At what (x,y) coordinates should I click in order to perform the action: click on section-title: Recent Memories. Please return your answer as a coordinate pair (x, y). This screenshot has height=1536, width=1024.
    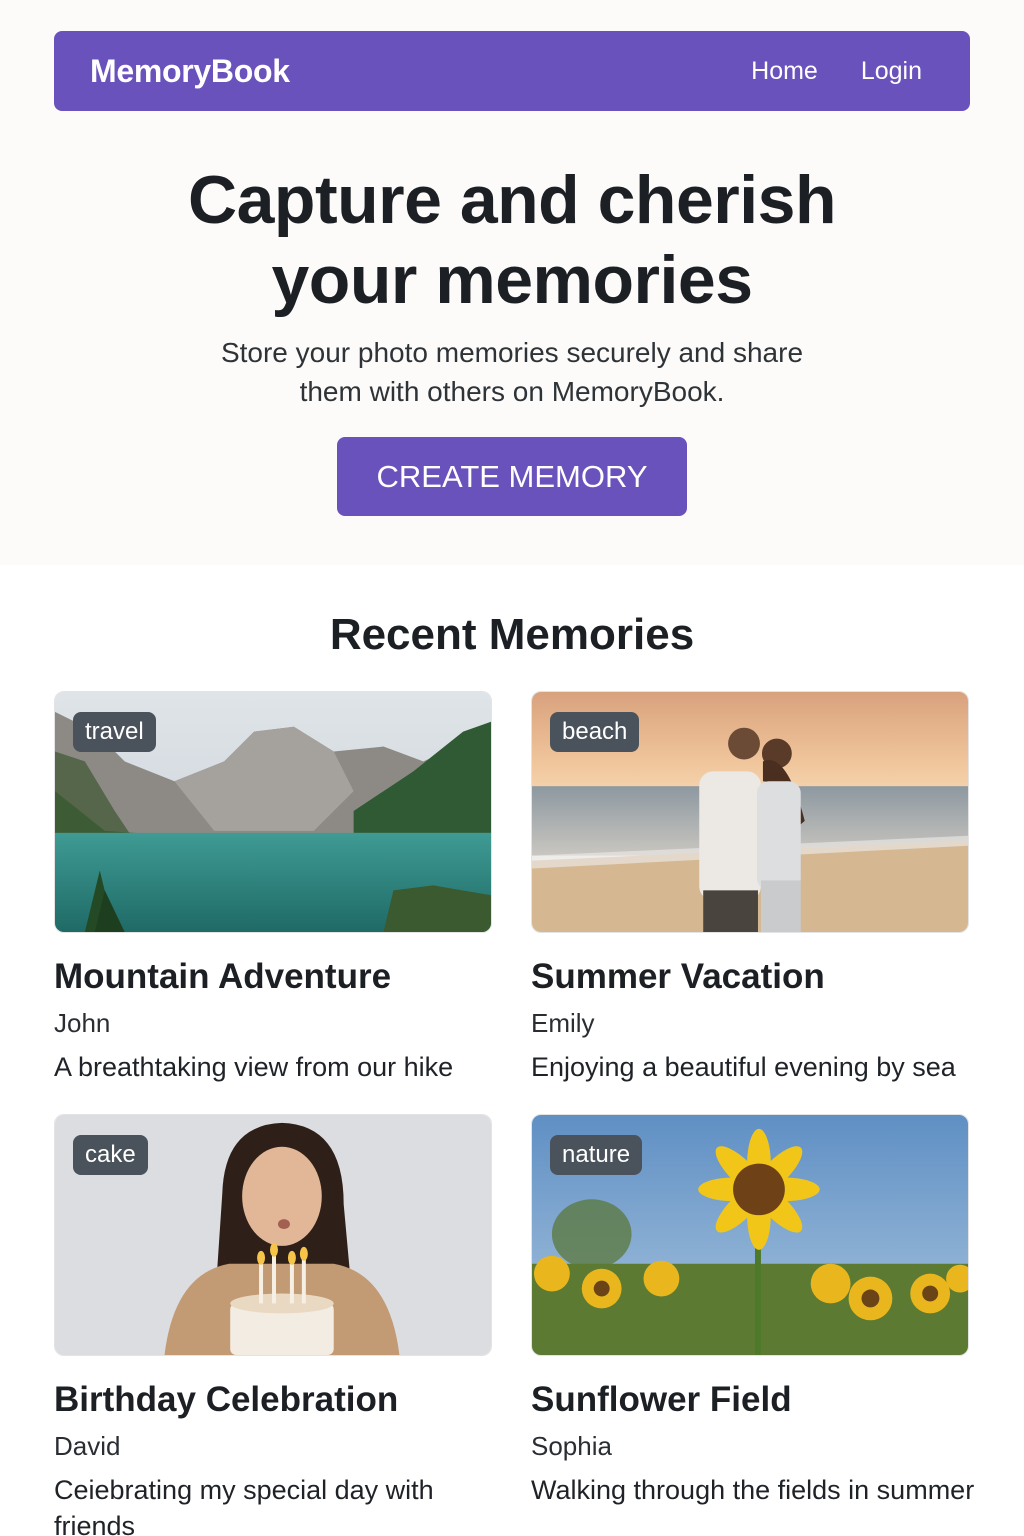
    Looking at the image, I should click on (512, 634).